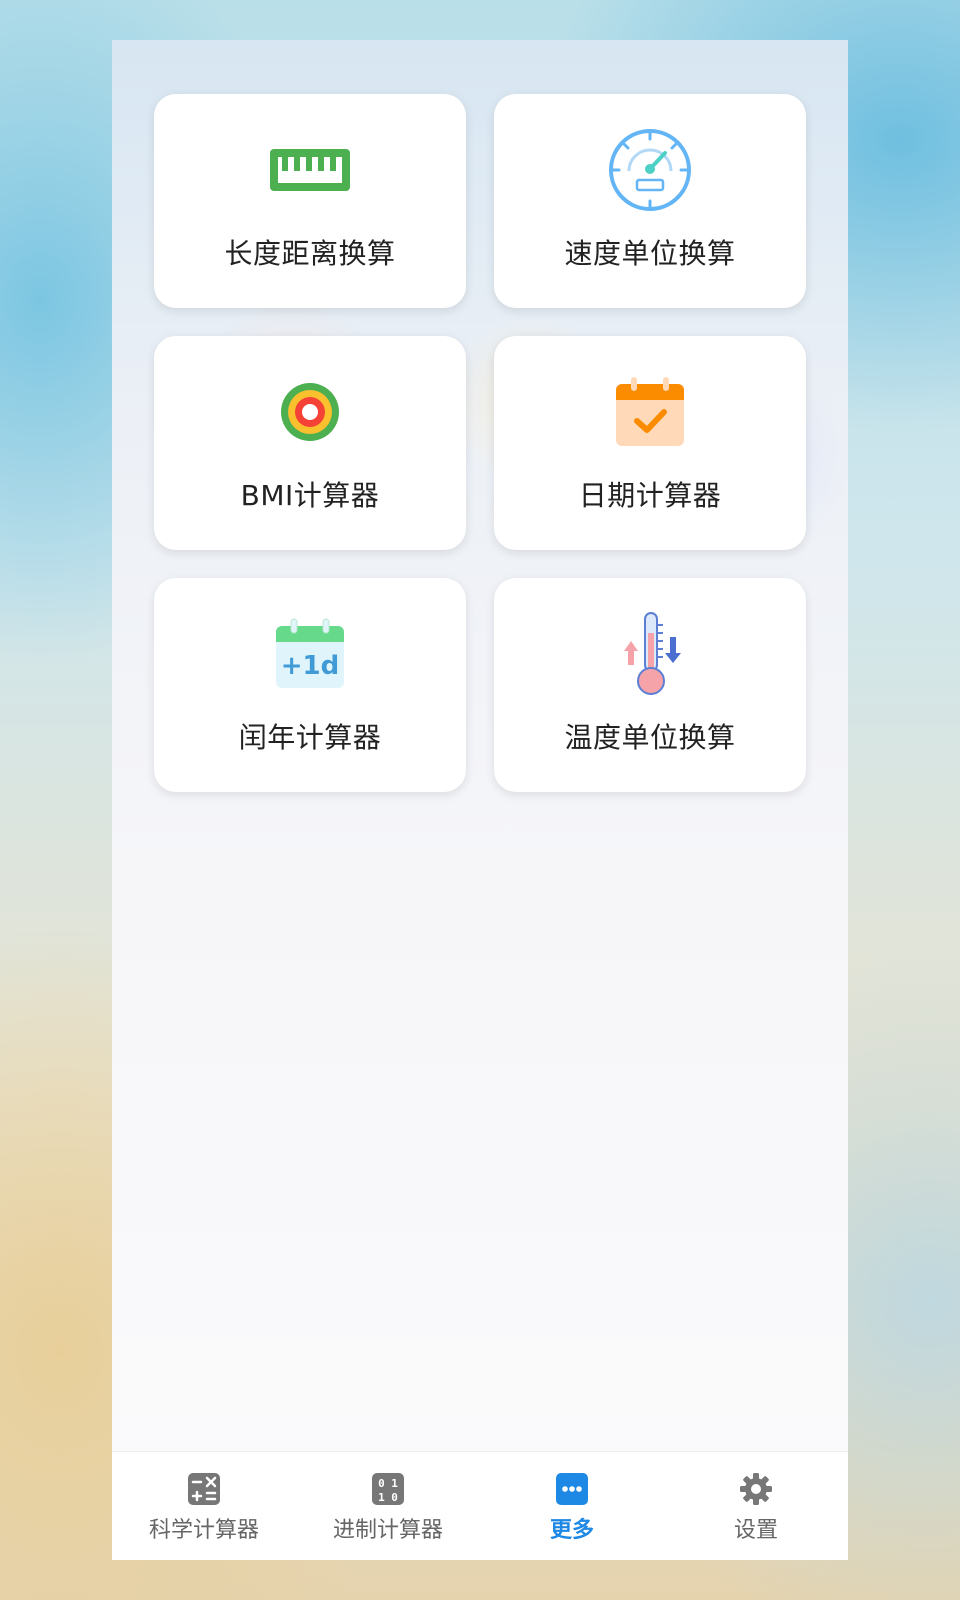  Describe the element at coordinates (756, 1489) in the screenshot. I see `gear-icon` at that location.